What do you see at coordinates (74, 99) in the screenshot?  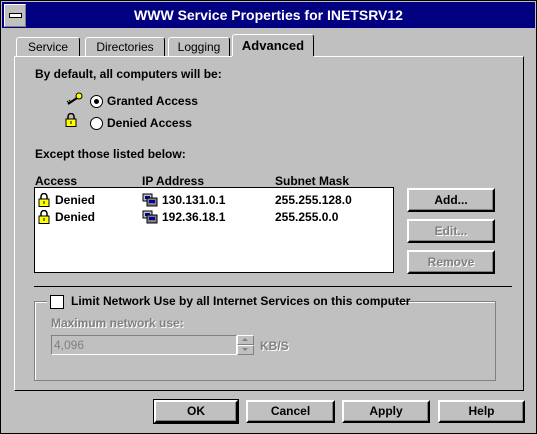 I see `key-icon` at bounding box center [74, 99].